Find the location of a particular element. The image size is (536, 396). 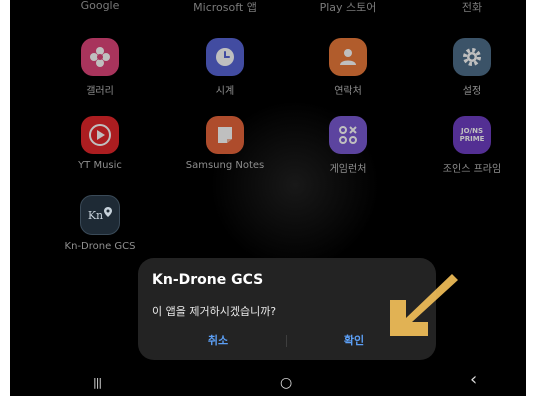

app-label-microsoft: Microsoft 앱 is located at coordinates (225, 7).